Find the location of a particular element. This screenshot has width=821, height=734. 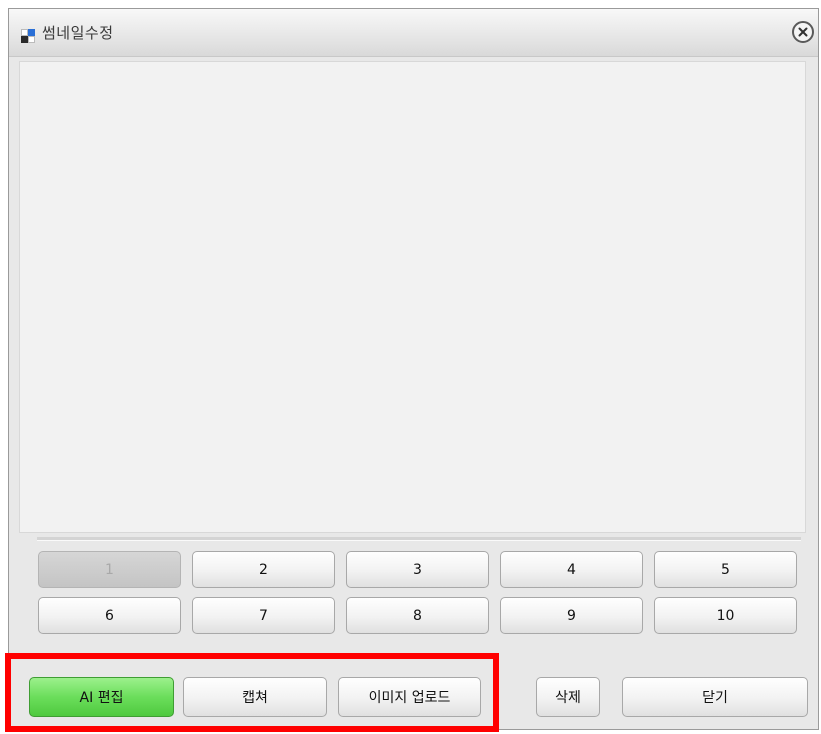

page-button-8: 8 is located at coordinates (417, 615).